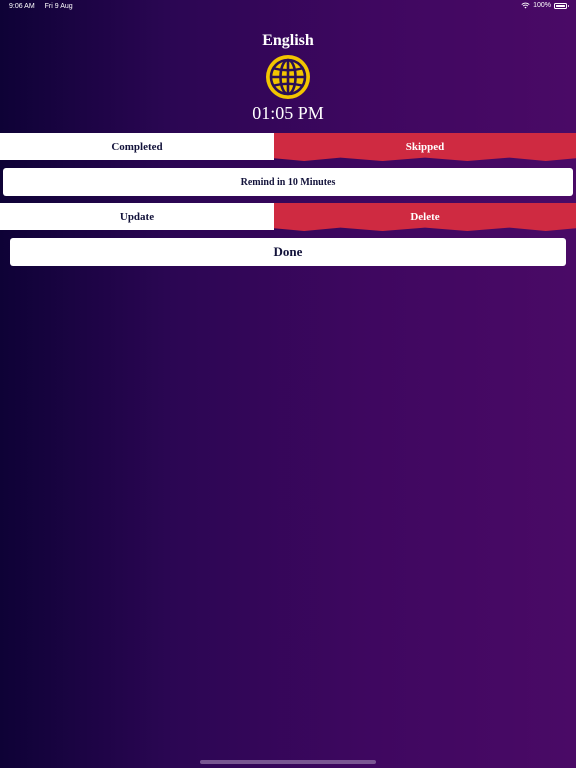 The width and height of the screenshot is (576, 768). Describe the element at coordinates (288, 113) in the screenshot. I see `reminder-time: 01:05 PM` at that location.